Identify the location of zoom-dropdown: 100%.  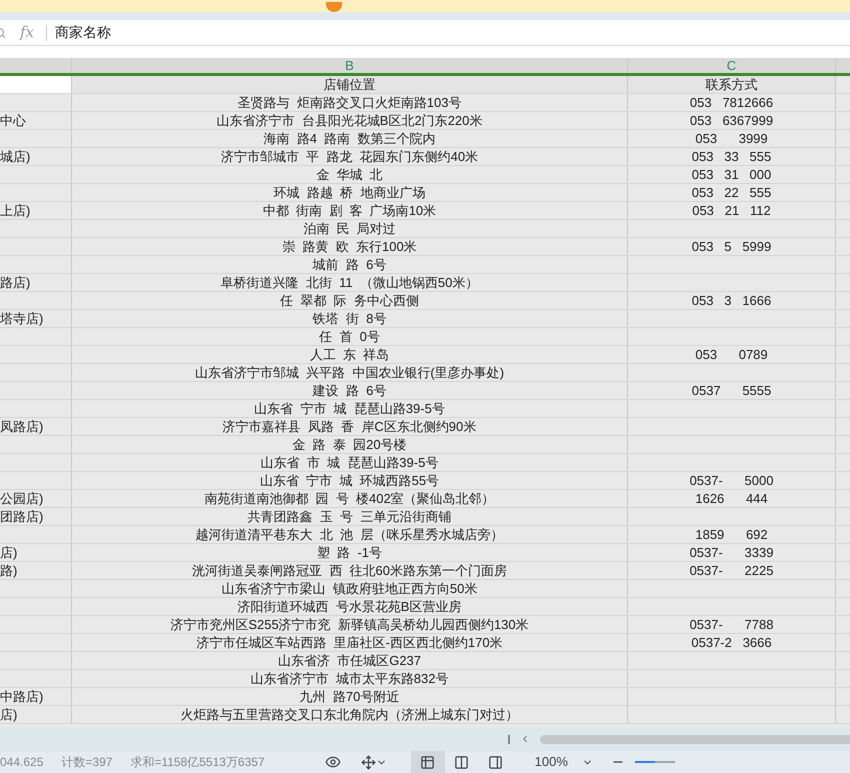
(563, 762).